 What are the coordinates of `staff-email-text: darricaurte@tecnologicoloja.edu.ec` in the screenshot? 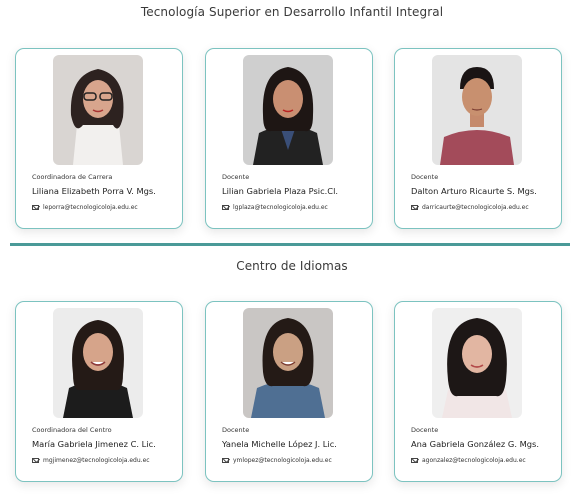 It's located at (475, 207).